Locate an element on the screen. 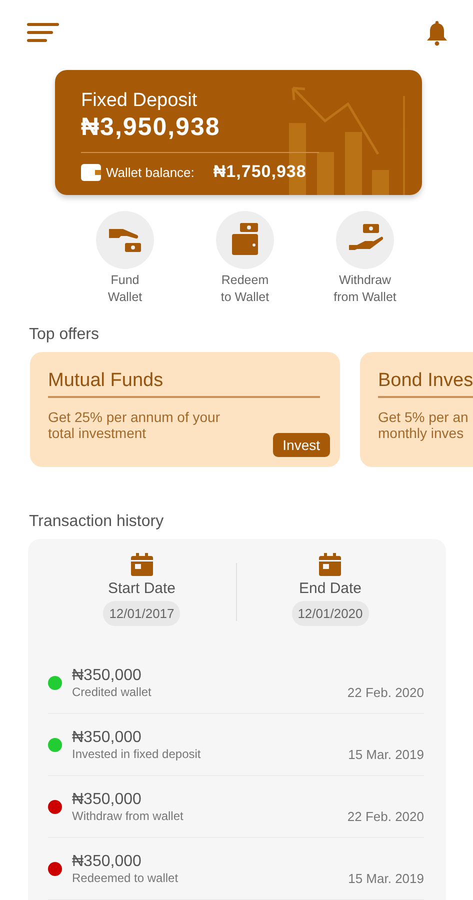 This screenshot has width=473, height=900. date-field: 12/01/2017 is located at coordinates (141, 613).